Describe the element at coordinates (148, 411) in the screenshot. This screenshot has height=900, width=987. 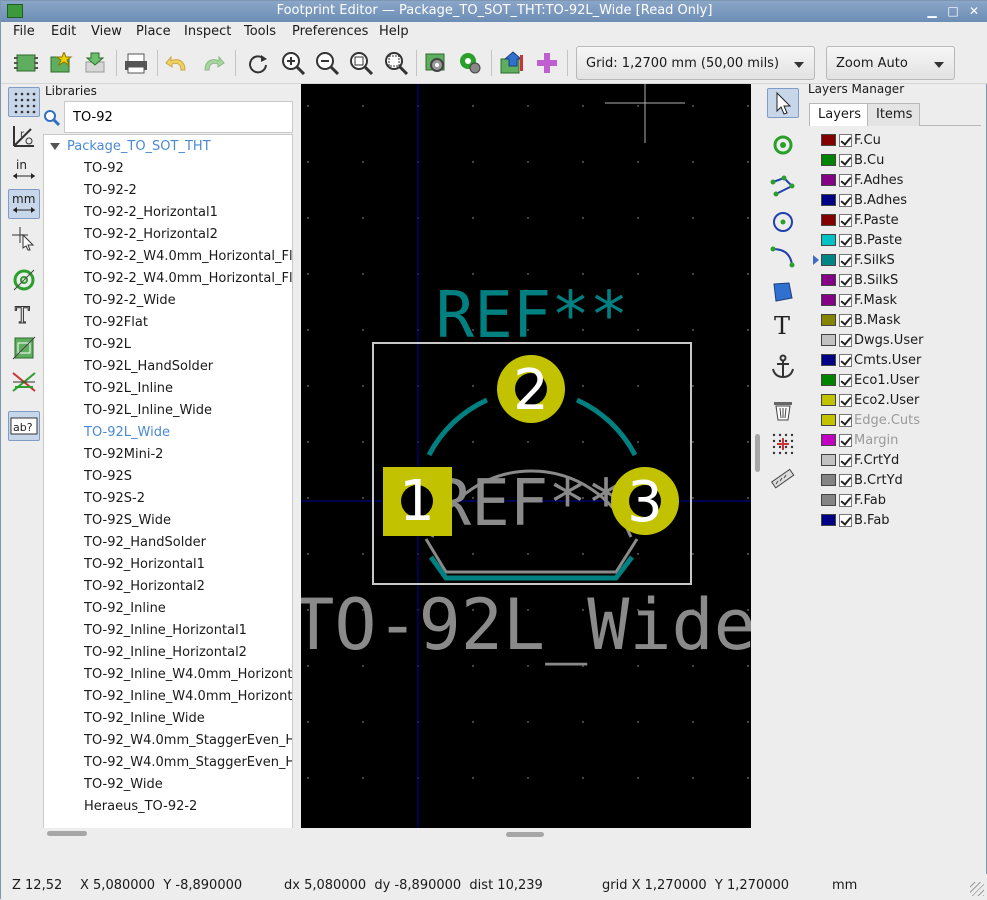
I see `footprint-list-item: TO-92L_Inline_Wide` at that location.